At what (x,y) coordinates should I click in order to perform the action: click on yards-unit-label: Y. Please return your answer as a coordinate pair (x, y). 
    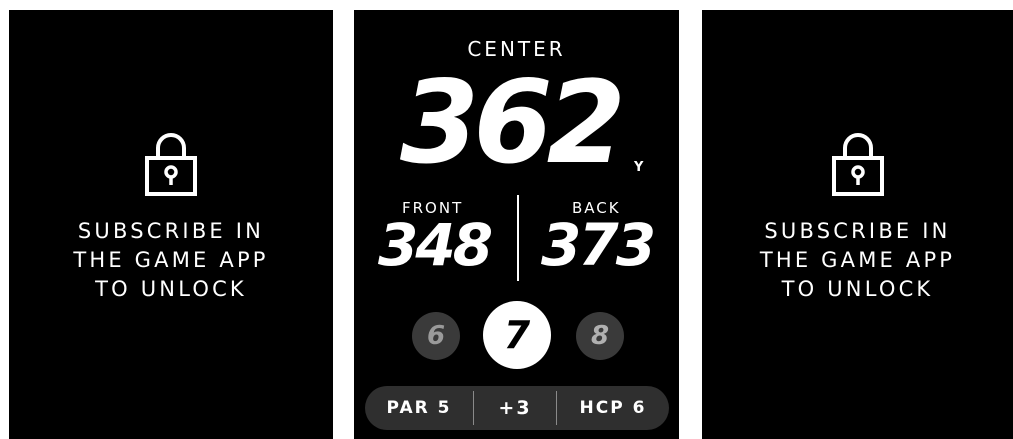
    Looking at the image, I should click on (639, 167).